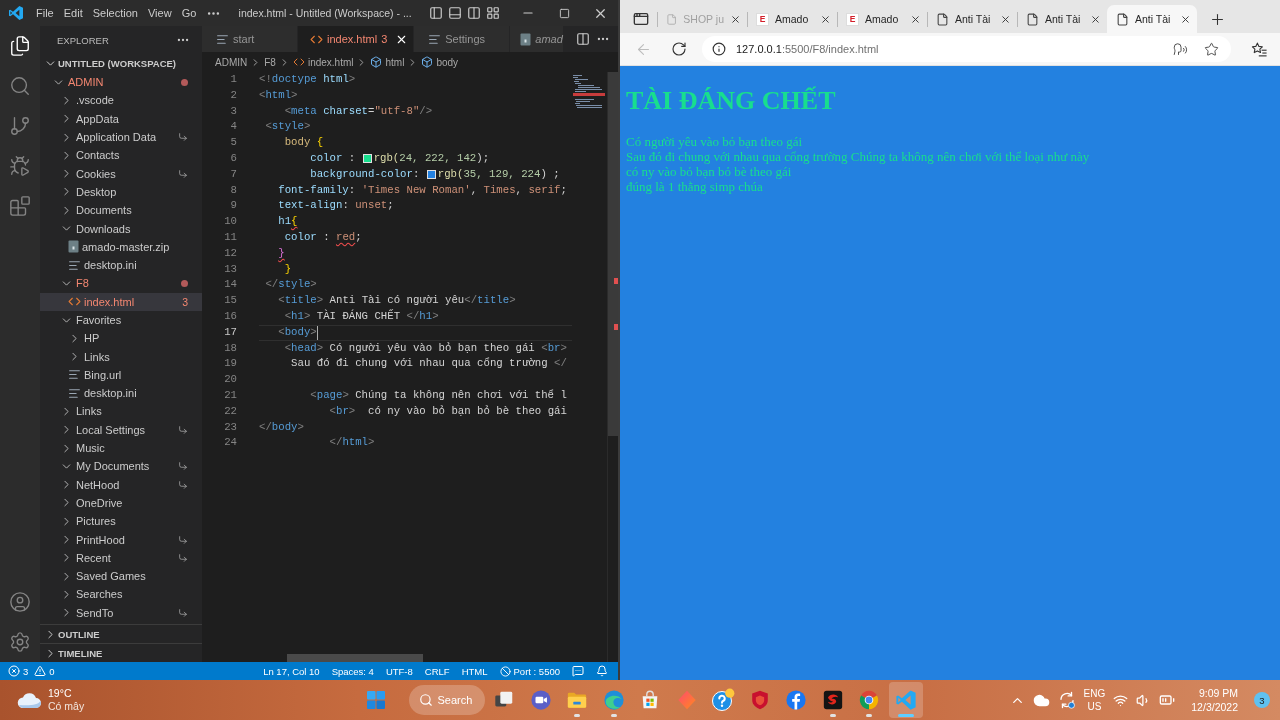  I want to click on breadcrumb: F8, so click(270, 62).